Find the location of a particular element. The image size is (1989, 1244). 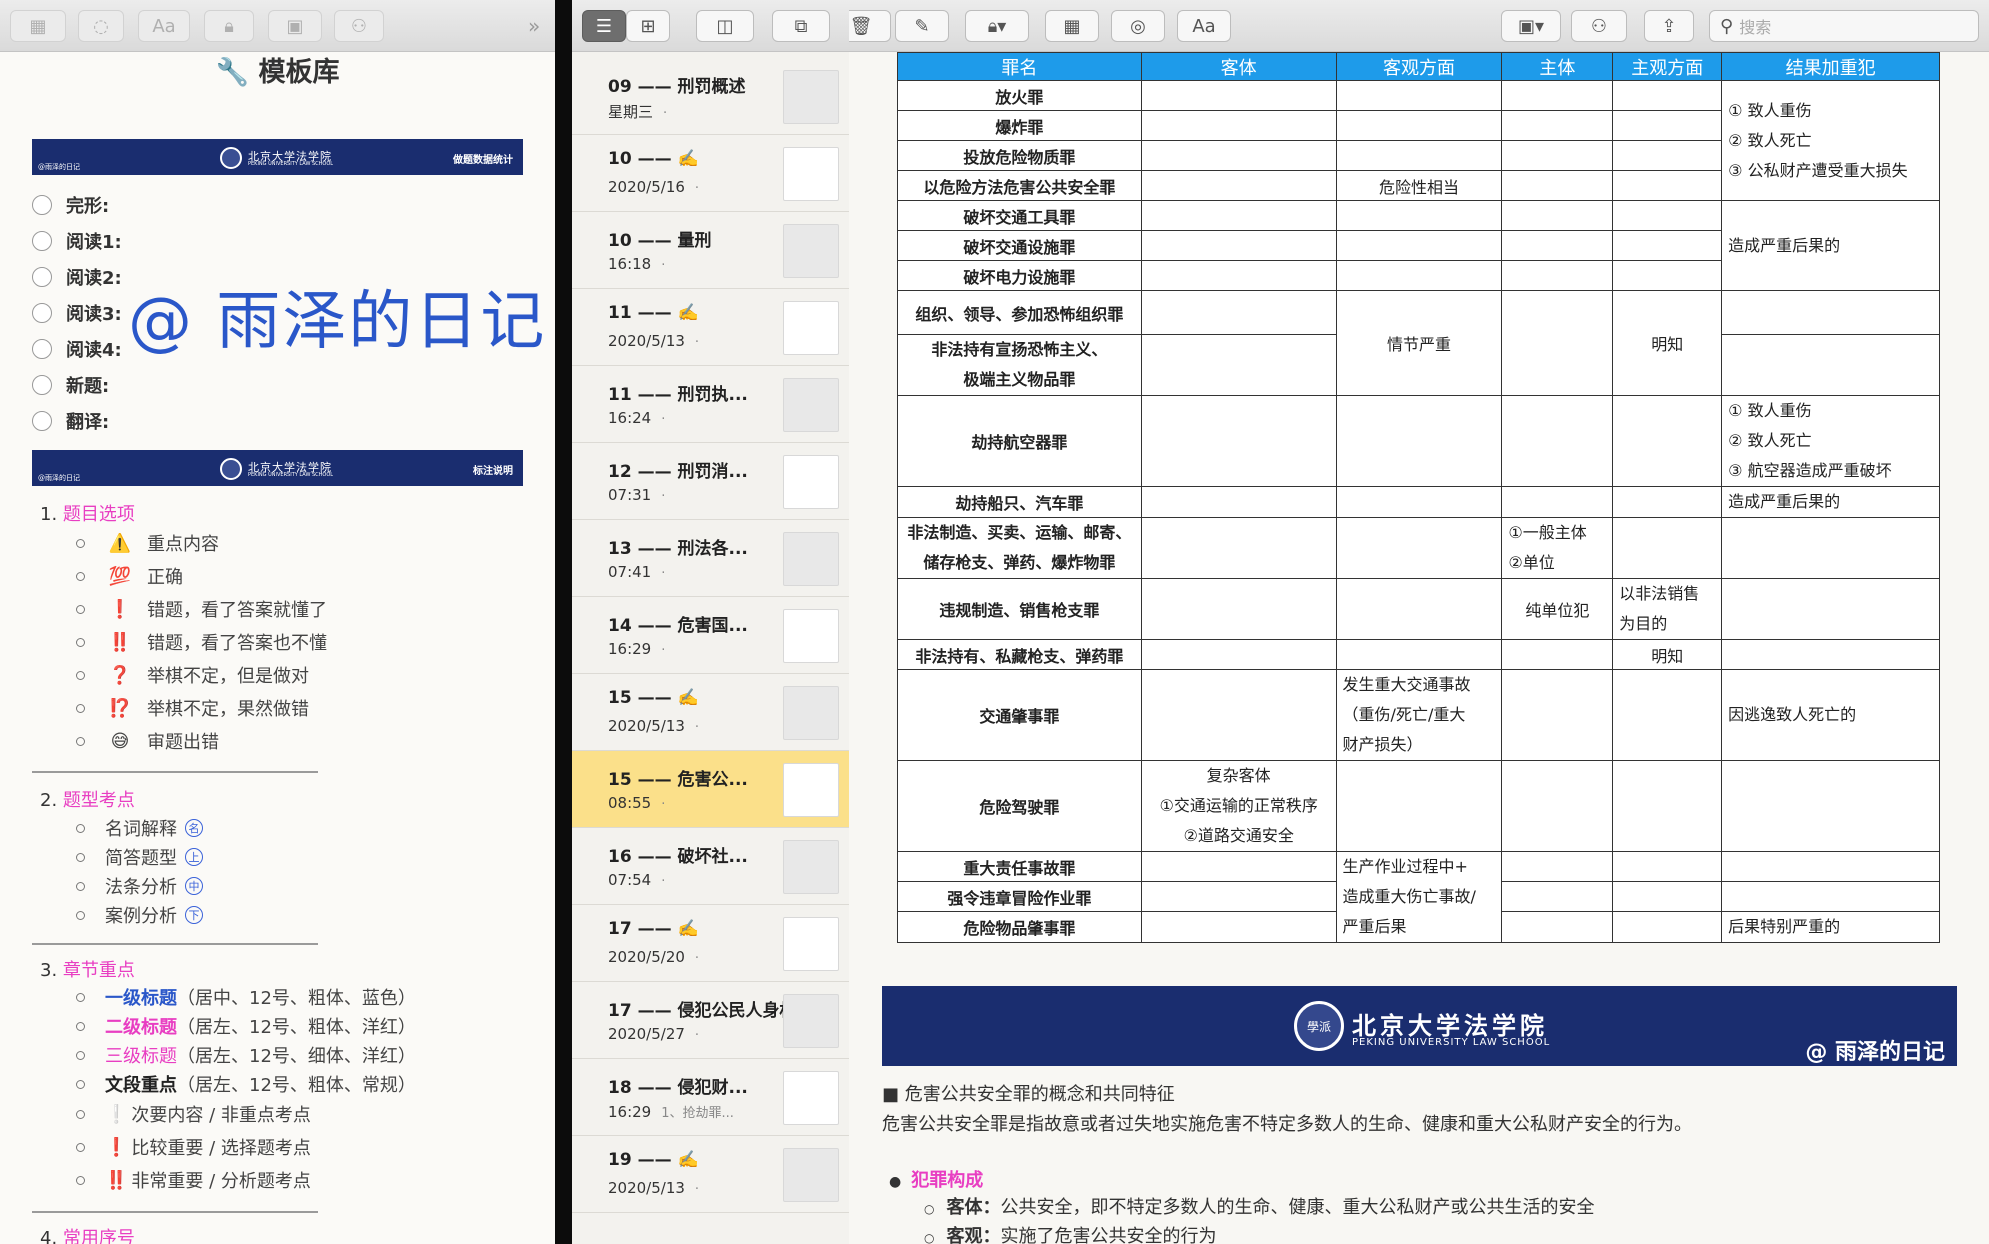

note-list-item: 15 —— ✍️ 2020/5/13 · is located at coordinates (710, 712).